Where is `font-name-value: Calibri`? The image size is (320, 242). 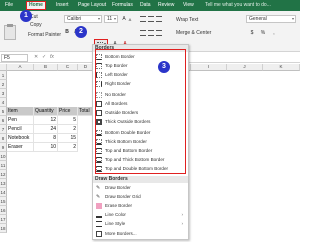
font-name-value: Calibri is located at coordinates (74, 19).